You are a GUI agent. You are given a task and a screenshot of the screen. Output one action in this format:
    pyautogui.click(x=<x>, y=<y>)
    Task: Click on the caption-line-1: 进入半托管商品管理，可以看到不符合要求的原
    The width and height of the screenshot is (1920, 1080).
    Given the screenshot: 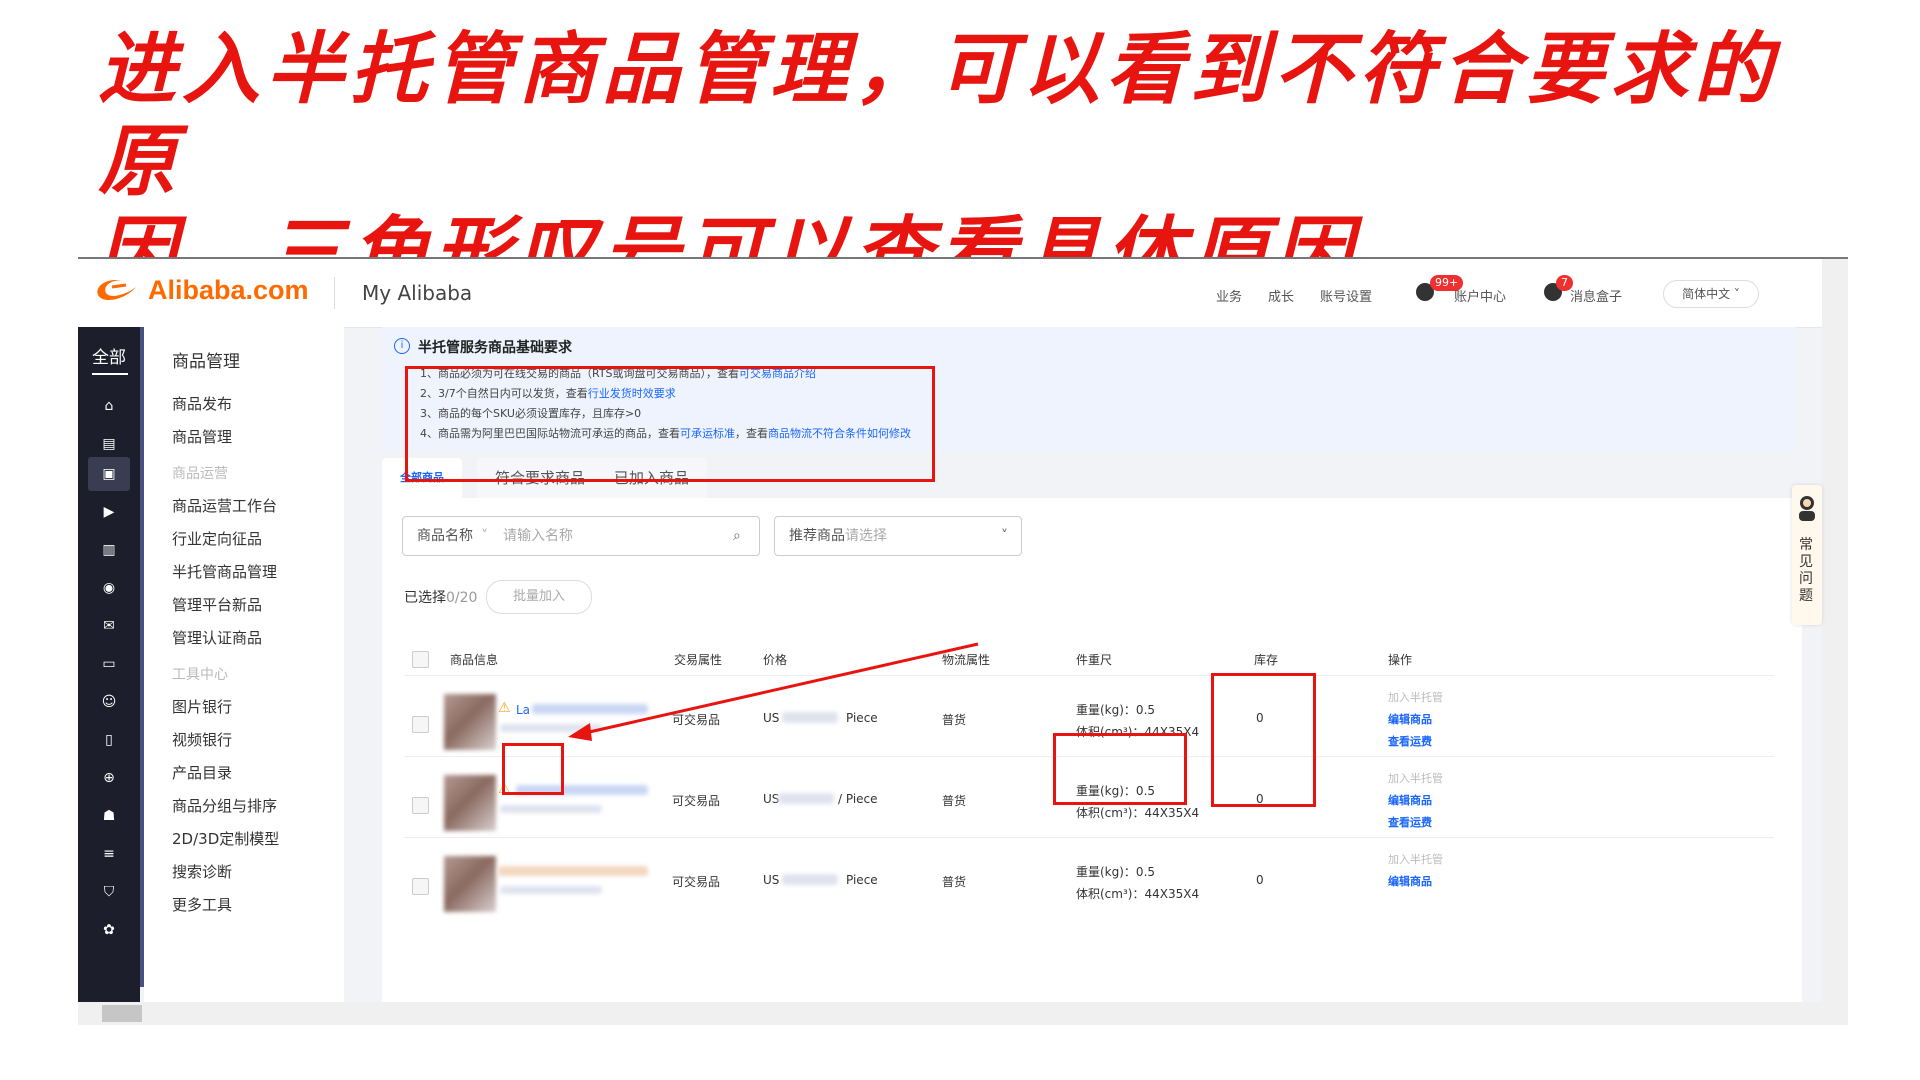 What is the action you would take?
    pyautogui.click(x=938, y=115)
    